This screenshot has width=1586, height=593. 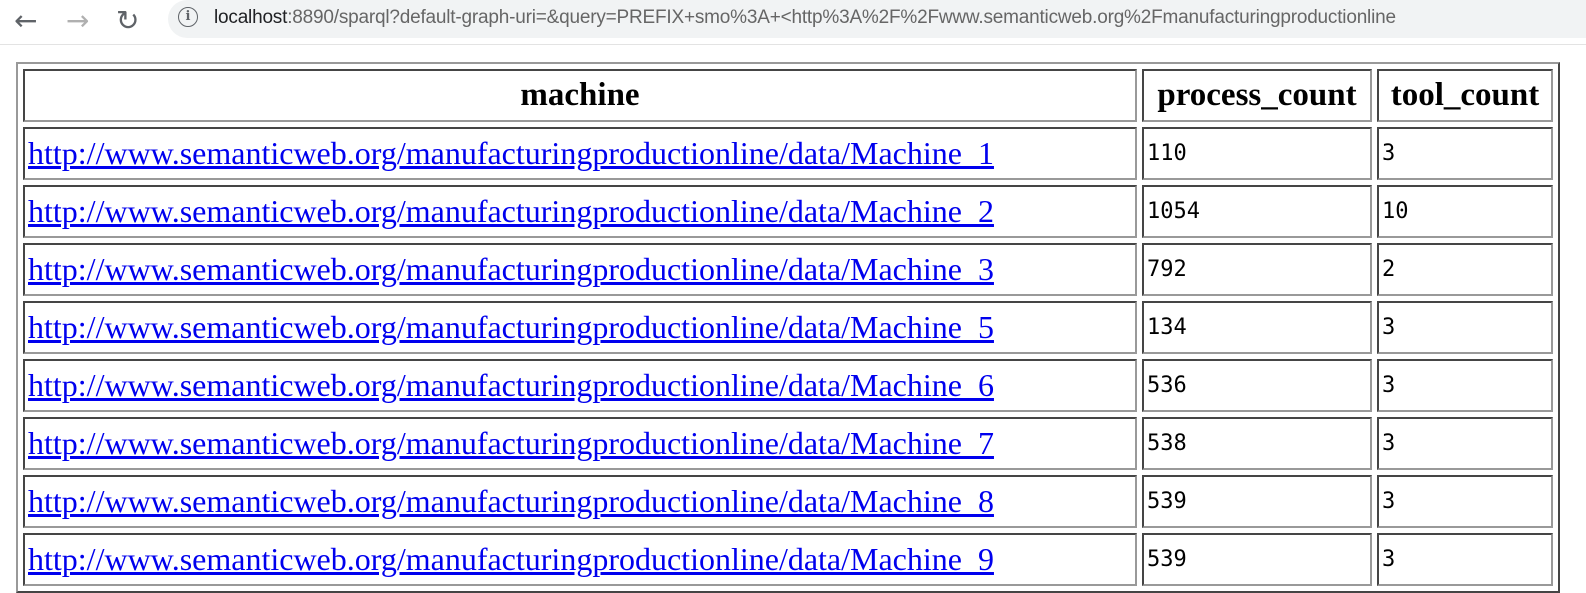 What do you see at coordinates (1257, 269) in the screenshot?
I see `process-count-cell: 792` at bounding box center [1257, 269].